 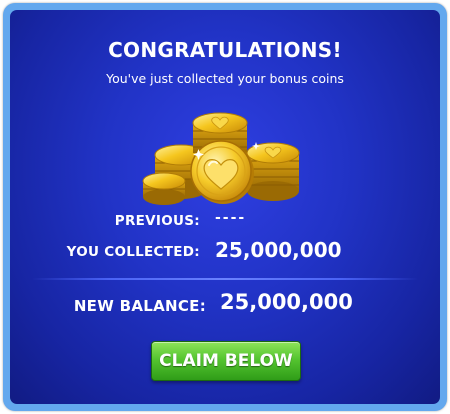 What do you see at coordinates (273, 171) in the screenshot?
I see `coin-stack-right` at bounding box center [273, 171].